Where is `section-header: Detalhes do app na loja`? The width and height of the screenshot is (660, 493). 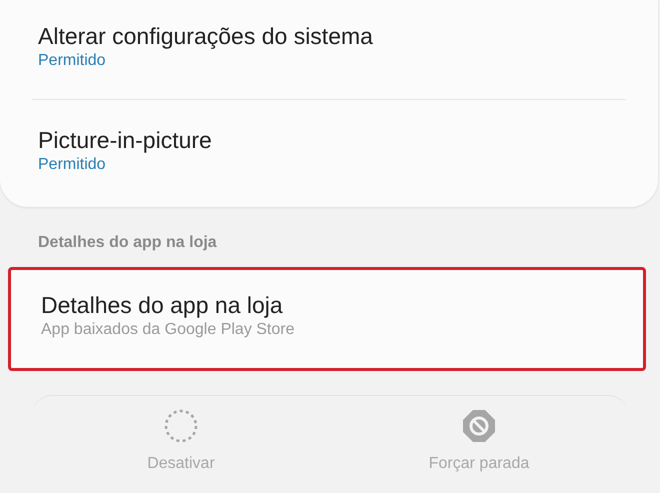 section-header: Detalhes do app na loja is located at coordinates (127, 243).